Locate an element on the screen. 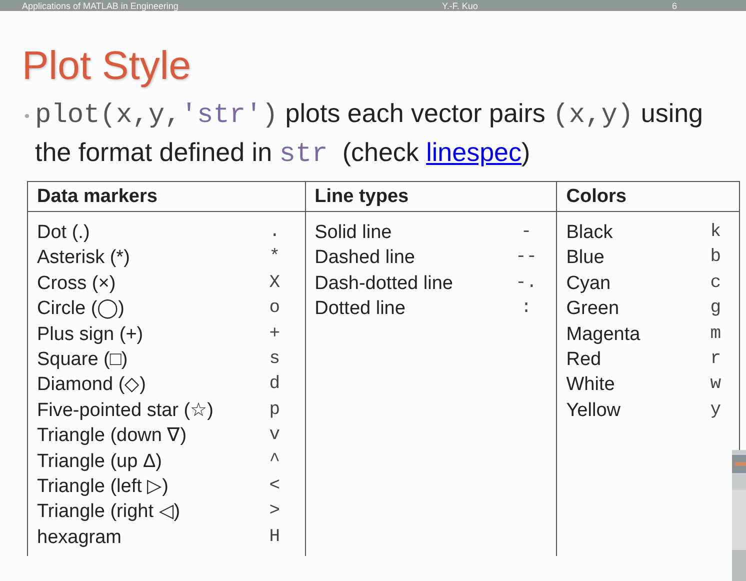  table-cell-text: Asterisk (*) is located at coordinates (83, 258).